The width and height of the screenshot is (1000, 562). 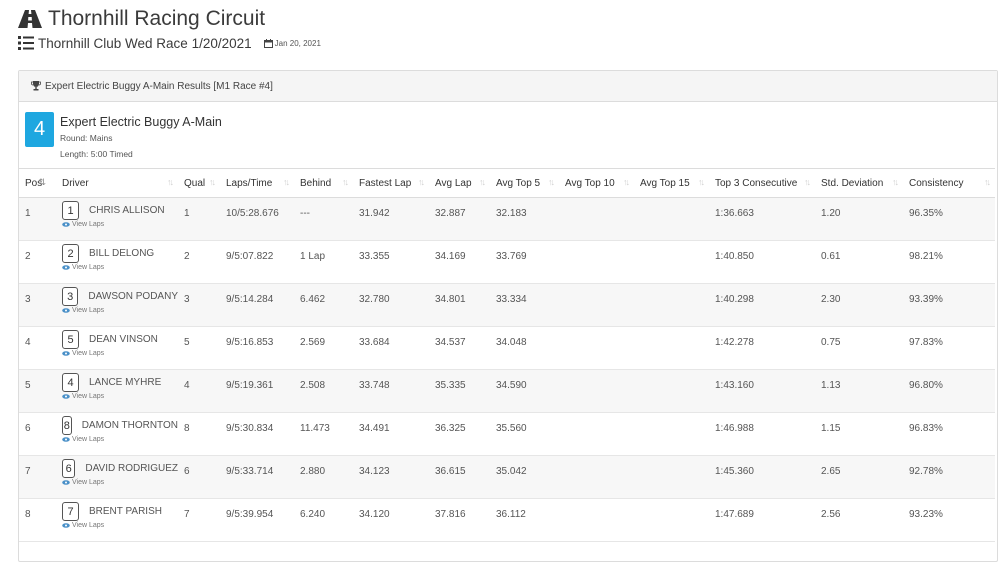 I want to click on cell-value: 11.473, so click(x=315, y=428).